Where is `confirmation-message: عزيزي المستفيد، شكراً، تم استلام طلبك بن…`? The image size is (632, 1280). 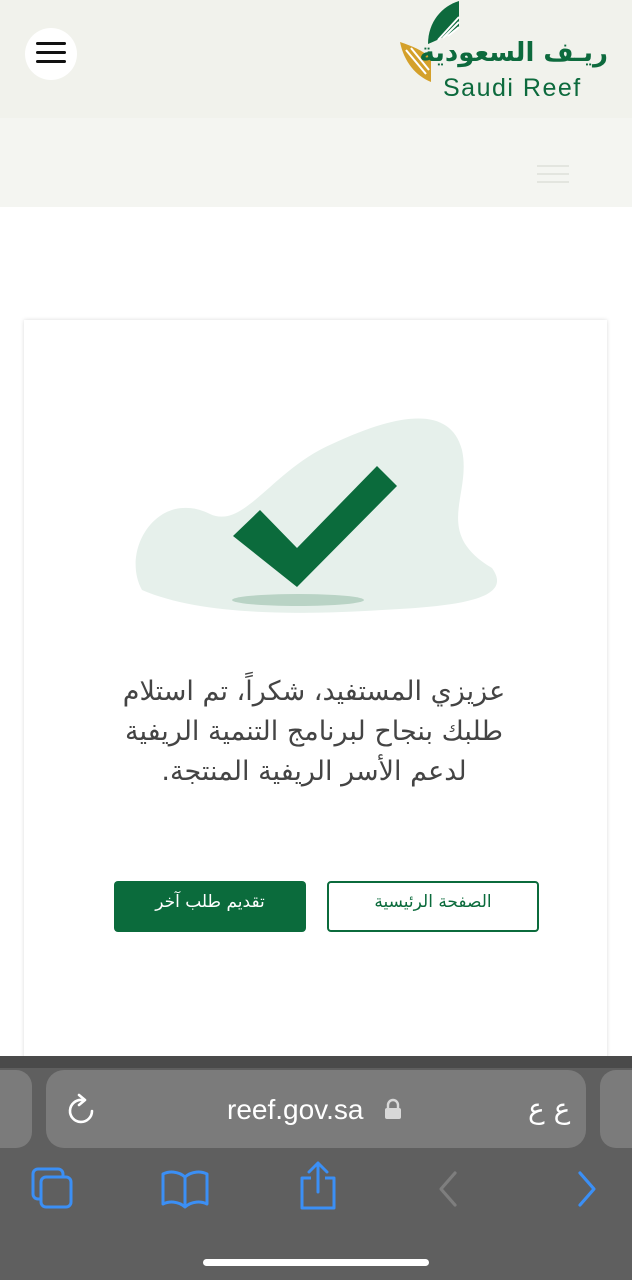
confirmation-message: عزيزي المستفيد، شكراً، تم استلام طلبك بن… is located at coordinates (314, 732).